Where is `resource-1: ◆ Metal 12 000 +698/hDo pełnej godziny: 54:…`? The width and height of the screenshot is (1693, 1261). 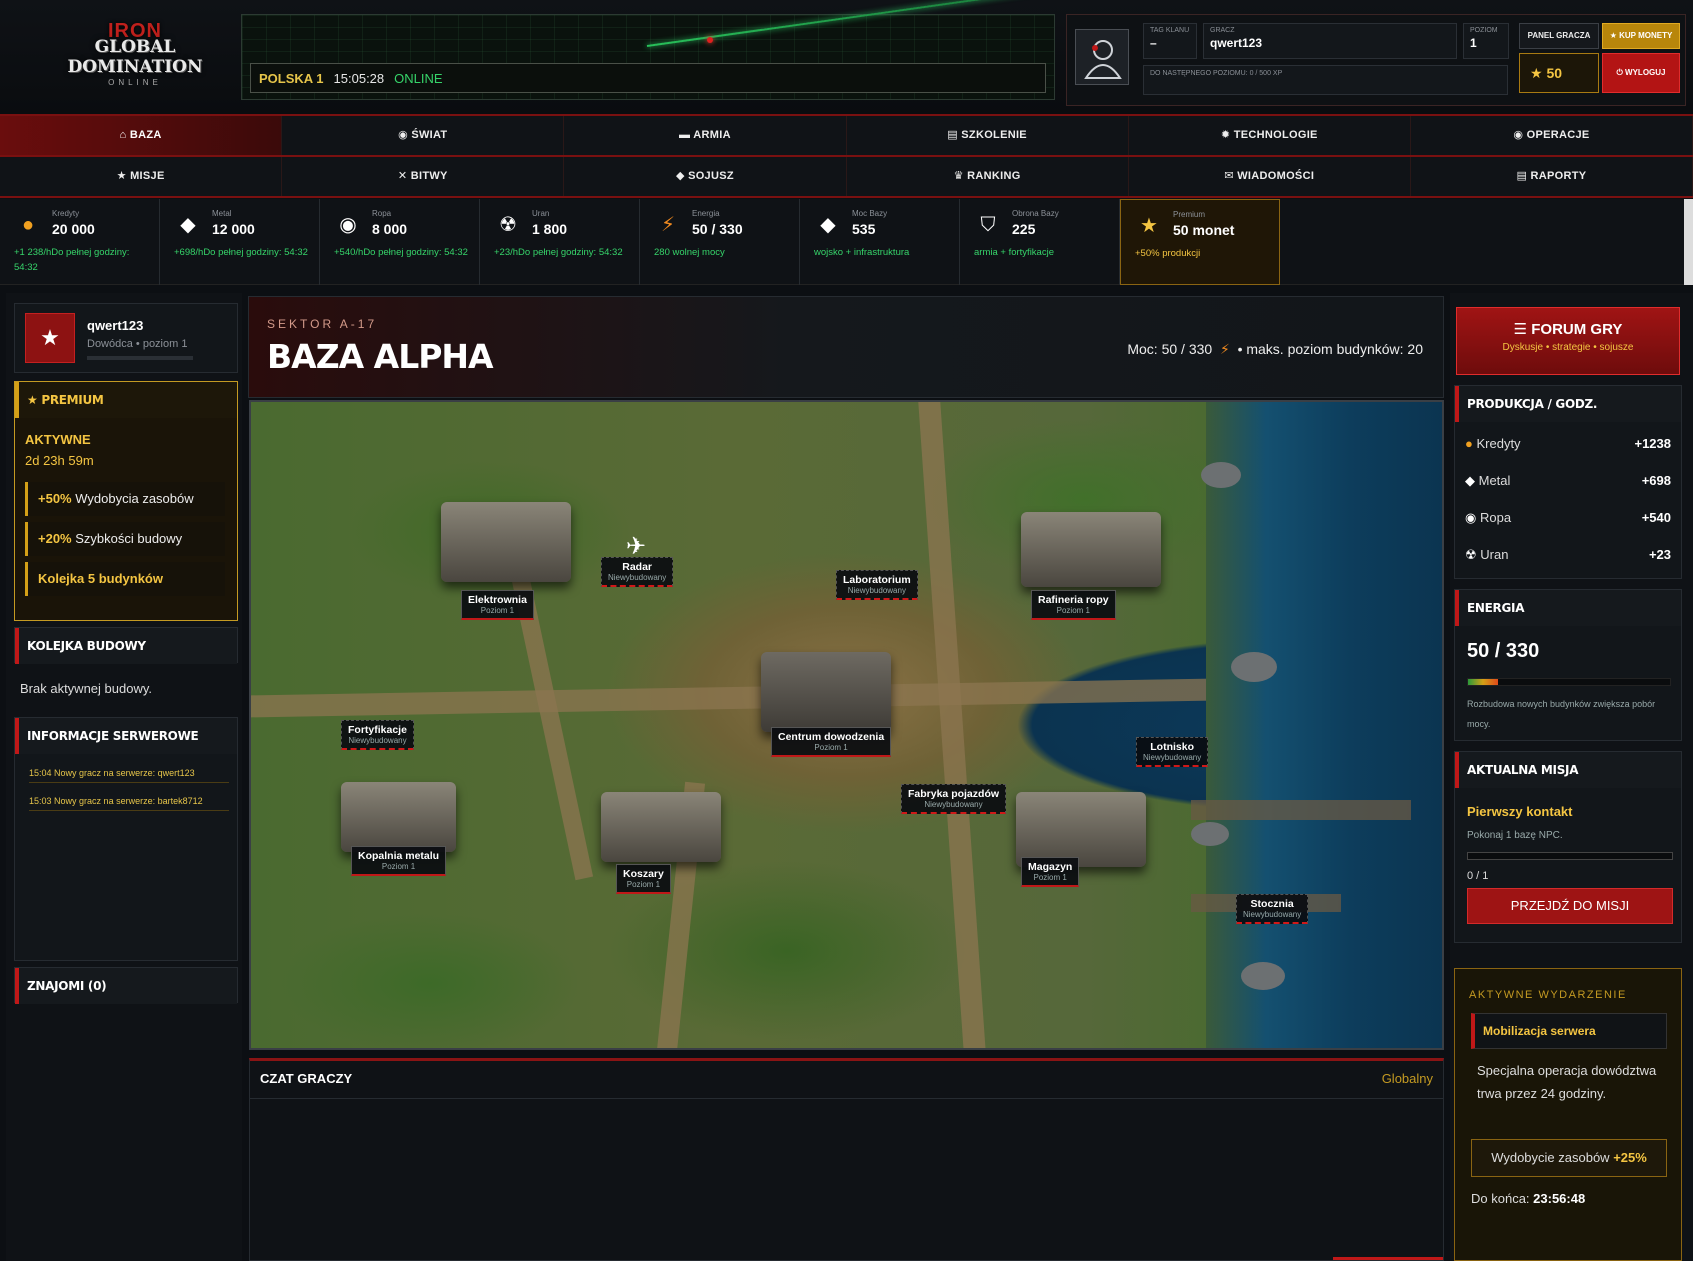
resource-1: ◆ Metal 12 000 +698/hDo pełnej godziny: 54:… is located at coordinates (240, 242).